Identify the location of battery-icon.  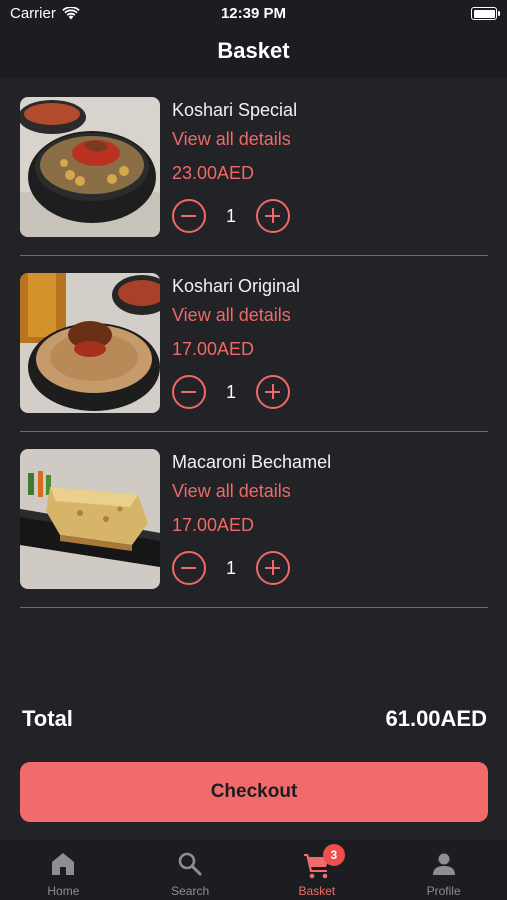
(485, 13).